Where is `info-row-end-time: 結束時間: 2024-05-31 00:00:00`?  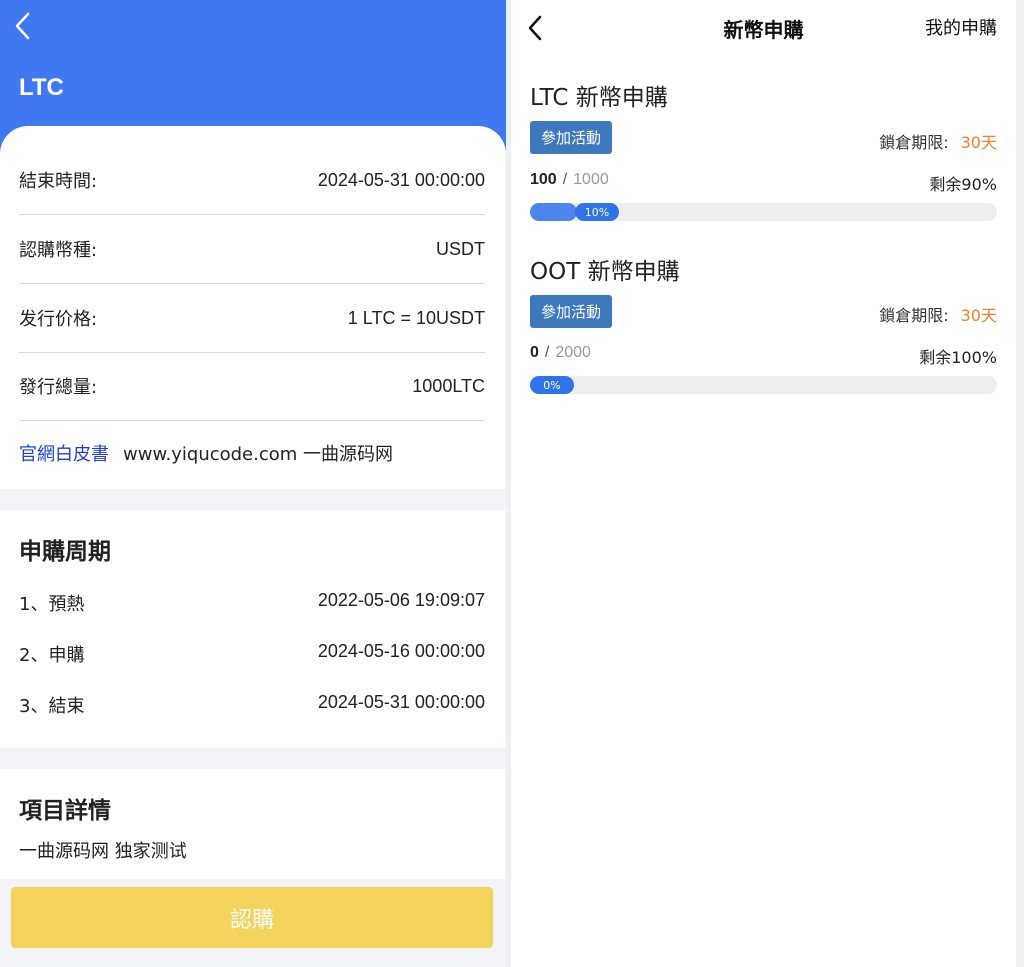 info-row-end-time: 結束時間: 2024-05-31 00:00:00 is located at coordinates (252, 180).